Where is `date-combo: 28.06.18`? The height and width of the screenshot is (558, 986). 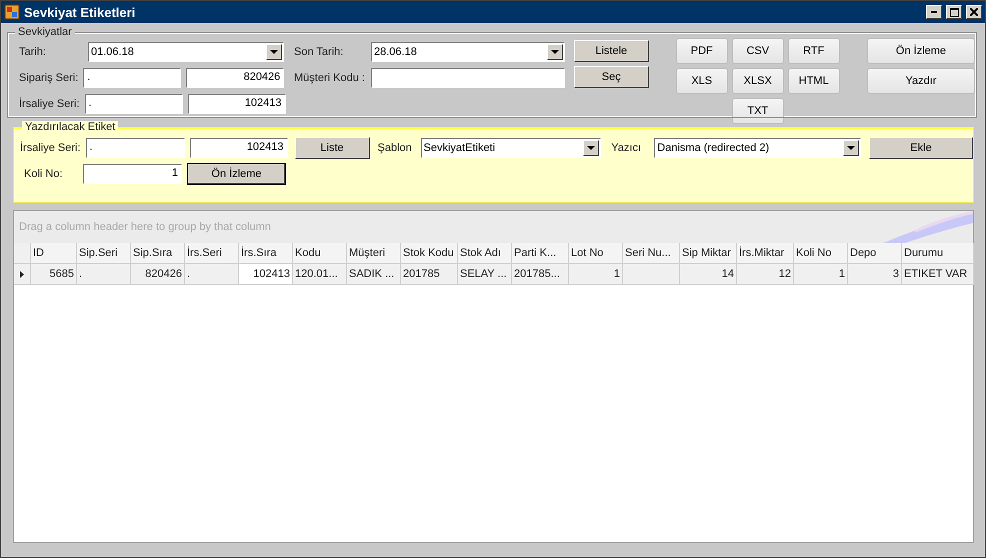 date-combo: 28.06.18 is located at coordinates (468, 52).